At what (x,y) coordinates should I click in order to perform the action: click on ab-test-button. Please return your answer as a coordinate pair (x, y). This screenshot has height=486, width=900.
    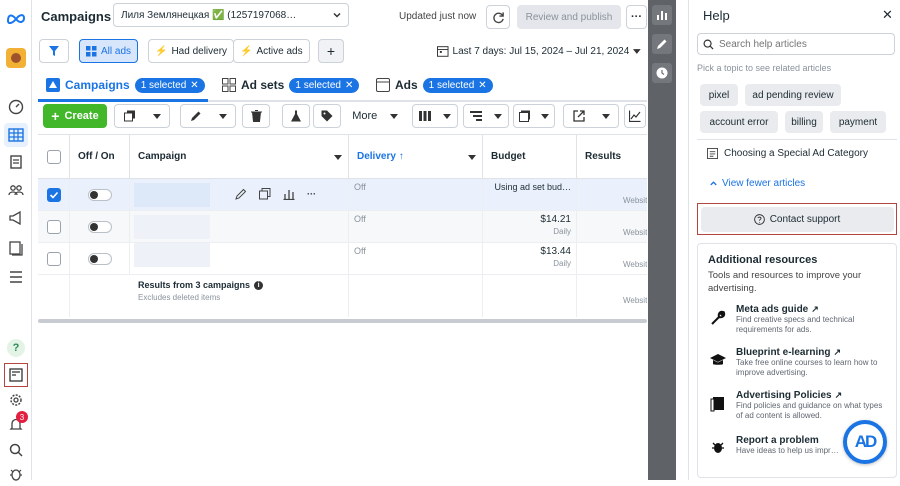
    Looking at the image, I should click on (296, 116).